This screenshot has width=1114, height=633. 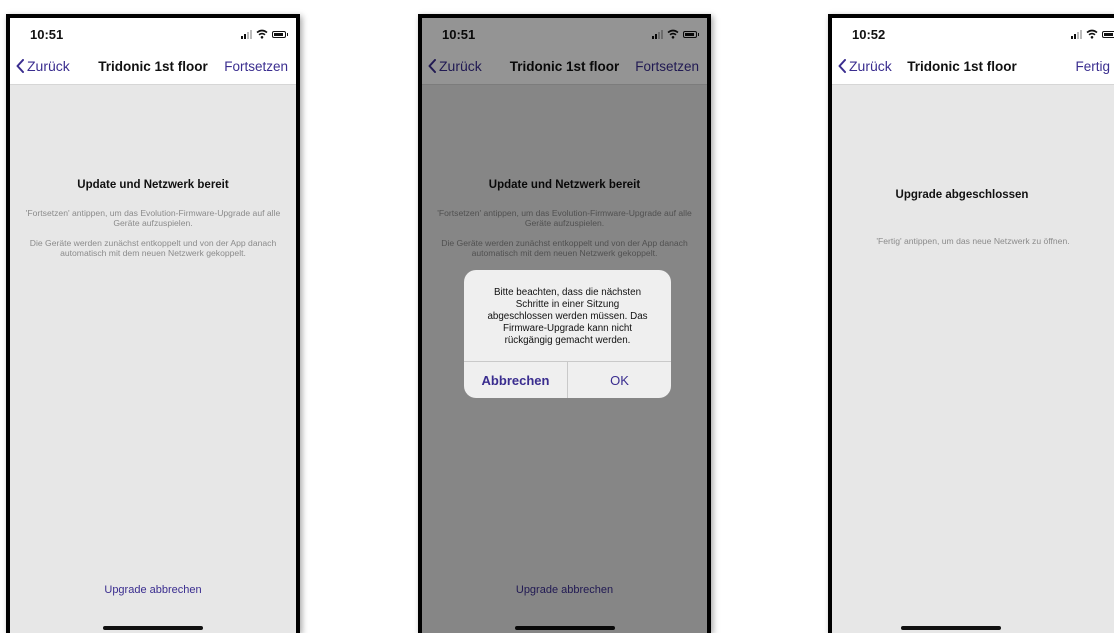 I want to click on alert-buttons: Abbrechen OK, so click(x=567, y=379).